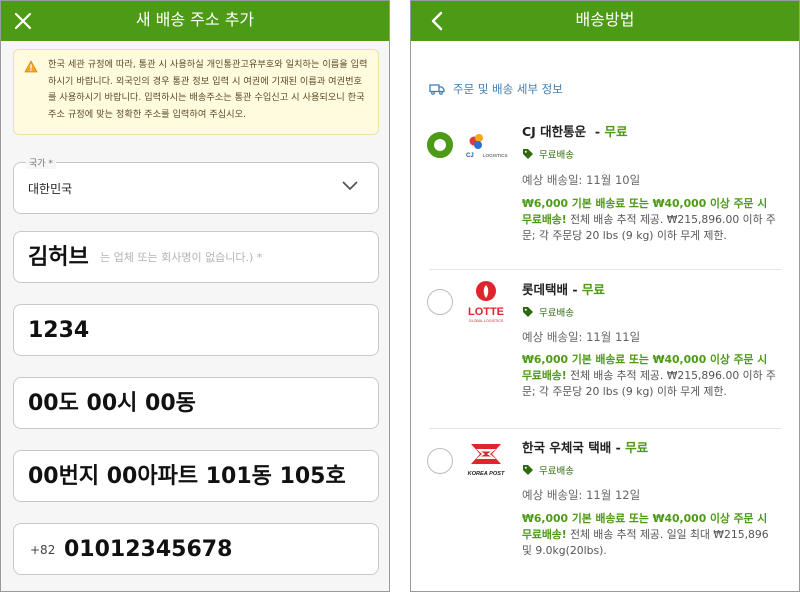  What do you see at coordinates (581, 495) in the screenshot?
I see `estimated-delivery: 예상 배송일: 11월 12일` at bounding box center [581, 495].